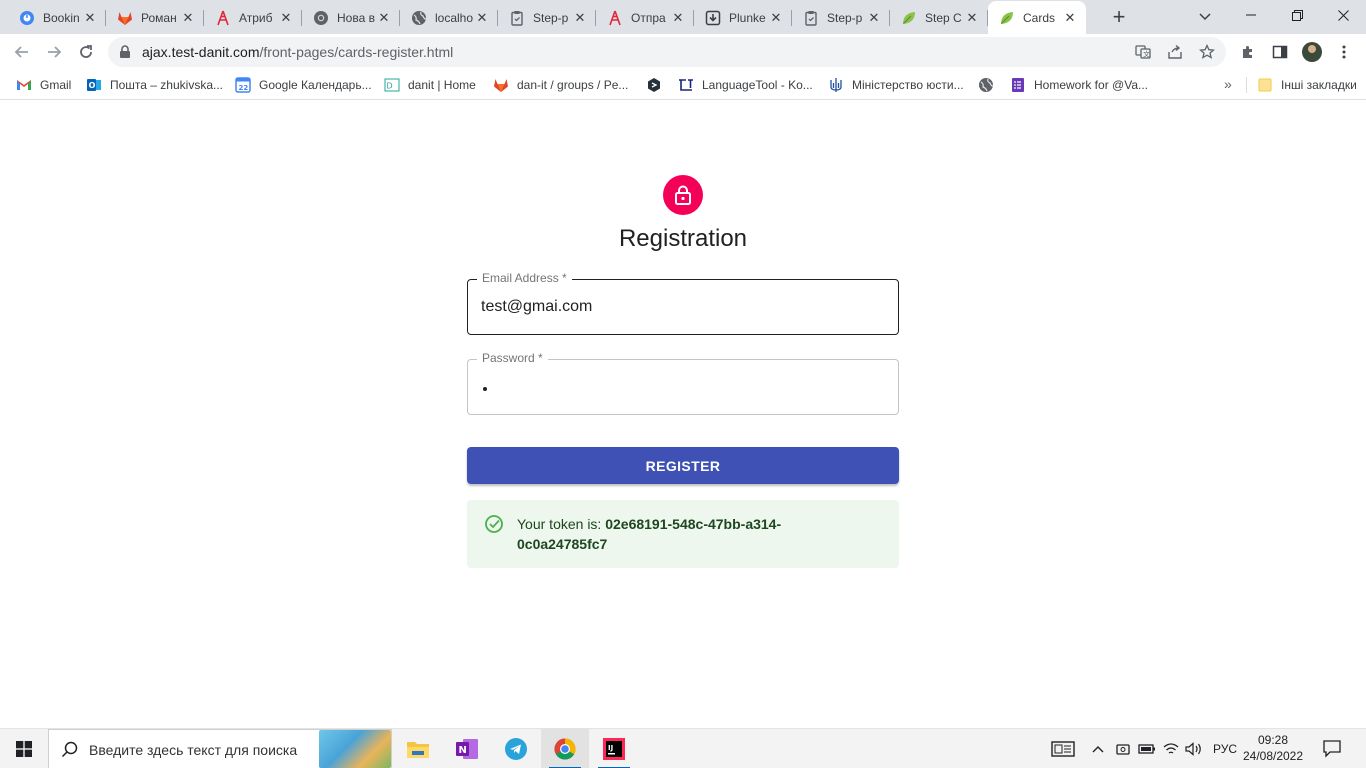 This screenshot has width=1366, height=768. I want to click on tab-search-button, so click(1205, 17).